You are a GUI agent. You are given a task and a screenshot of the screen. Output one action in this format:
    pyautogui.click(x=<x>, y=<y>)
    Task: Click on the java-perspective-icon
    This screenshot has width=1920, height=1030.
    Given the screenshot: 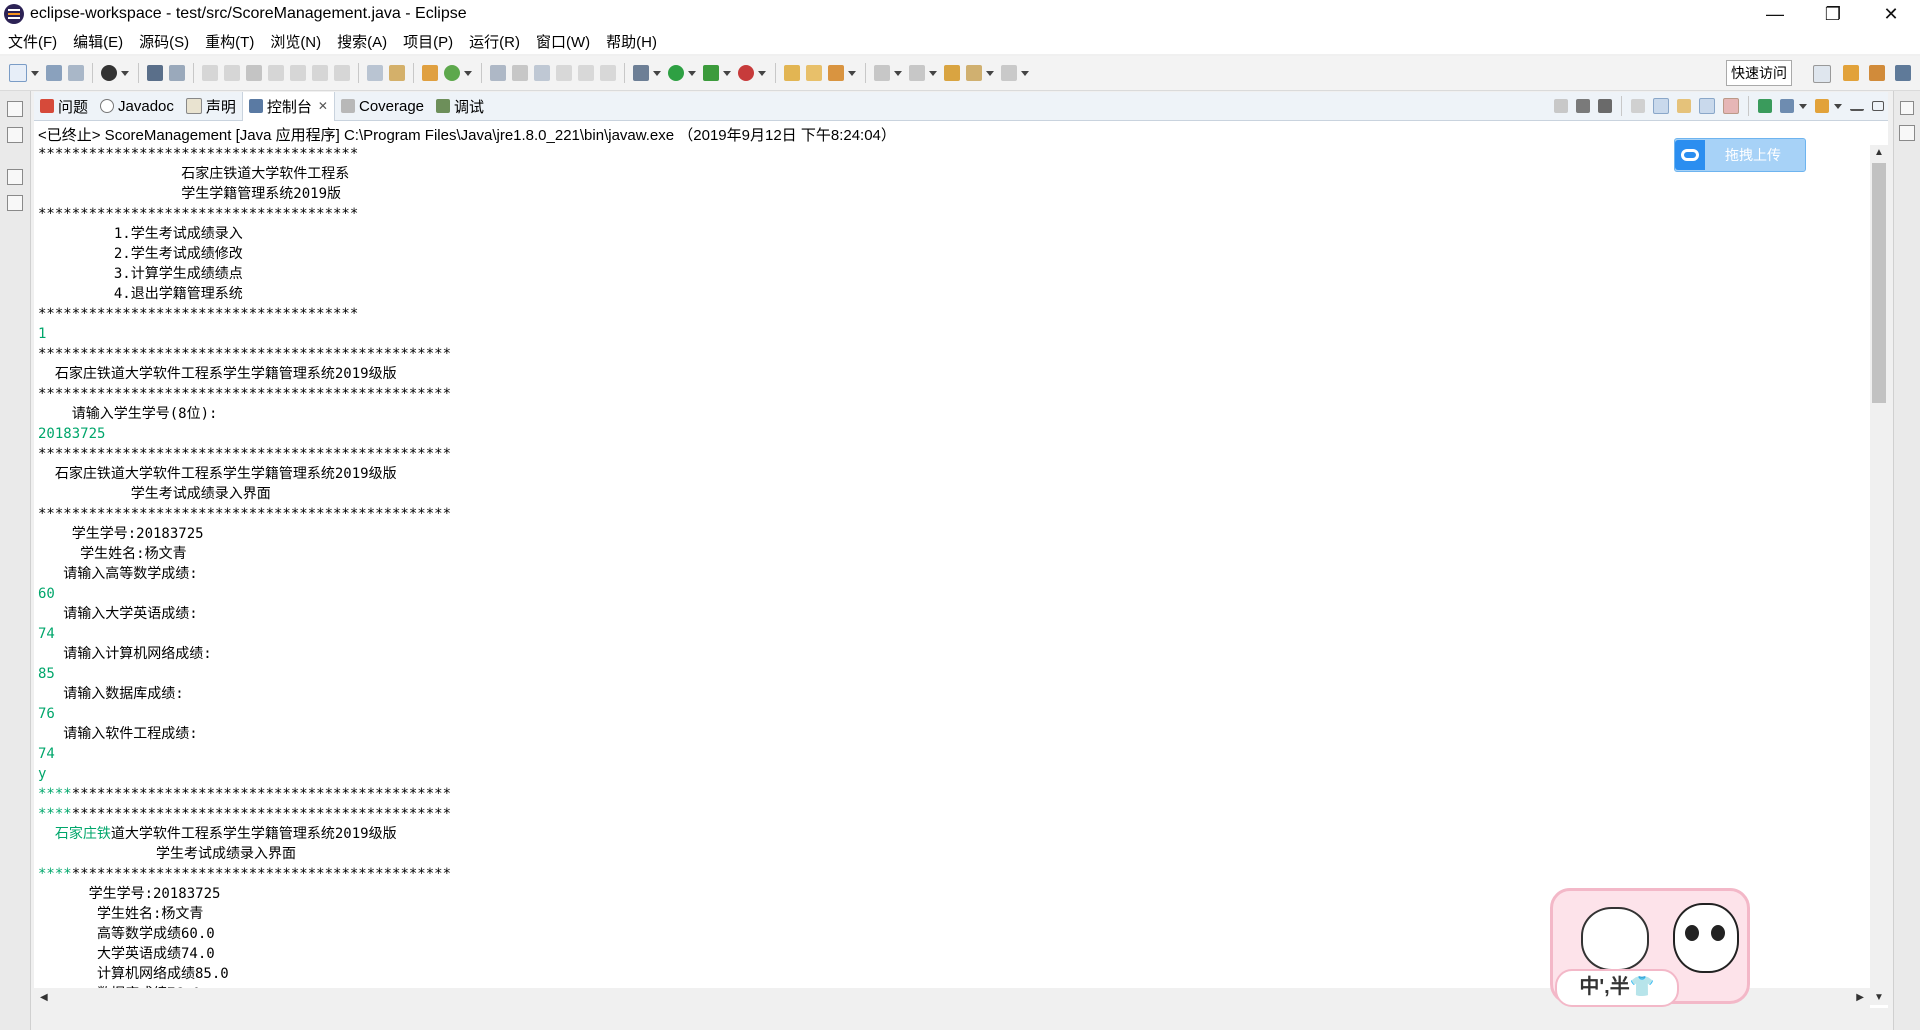 What is the action you would take?
    pyautogui.click(x=1877, y=73)
    